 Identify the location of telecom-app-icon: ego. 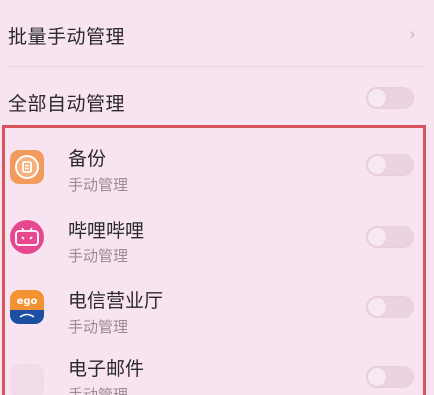
(27, 307).